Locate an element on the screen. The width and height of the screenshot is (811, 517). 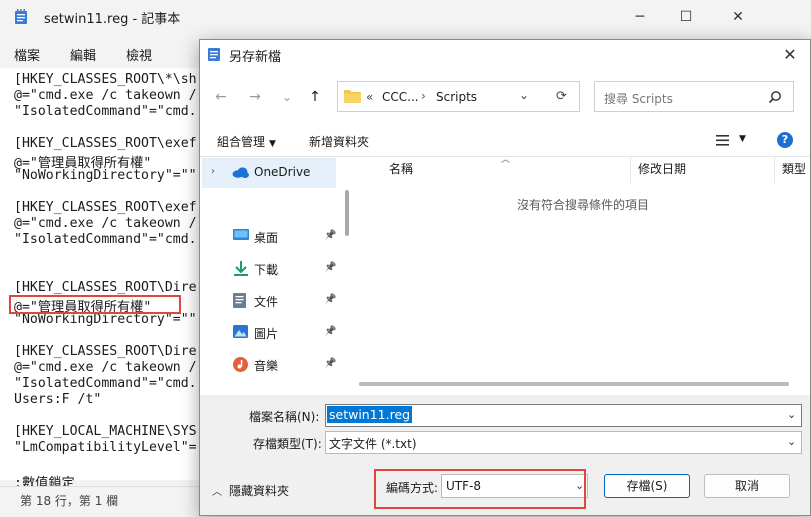
empty-results-message: 沒有符合搜尋條件的項目 is located at coordinates (583, 205).